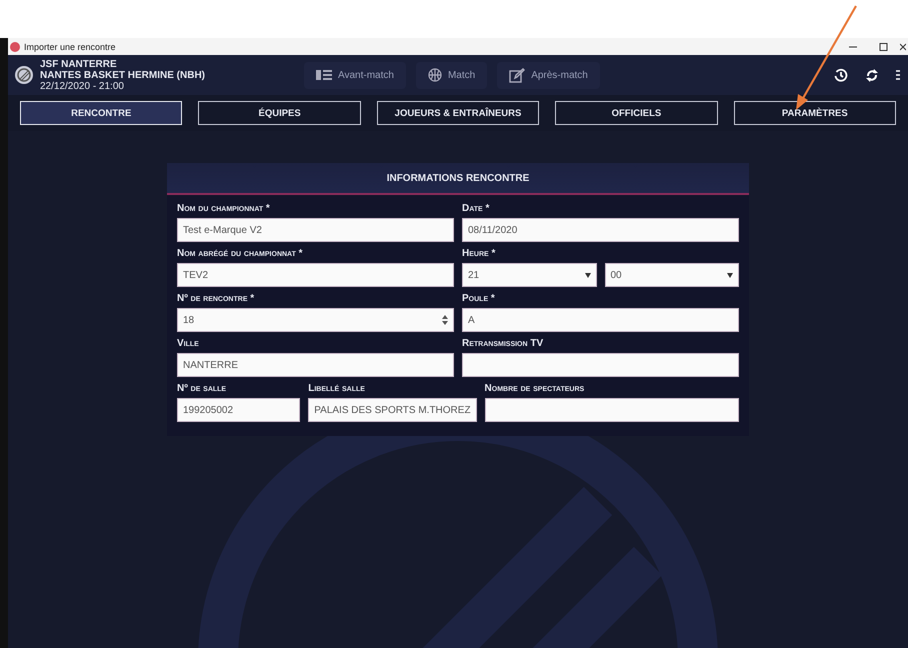  Describe the element at coordinates (15, 47) in the screenshot. I see `app-icon` at that location.